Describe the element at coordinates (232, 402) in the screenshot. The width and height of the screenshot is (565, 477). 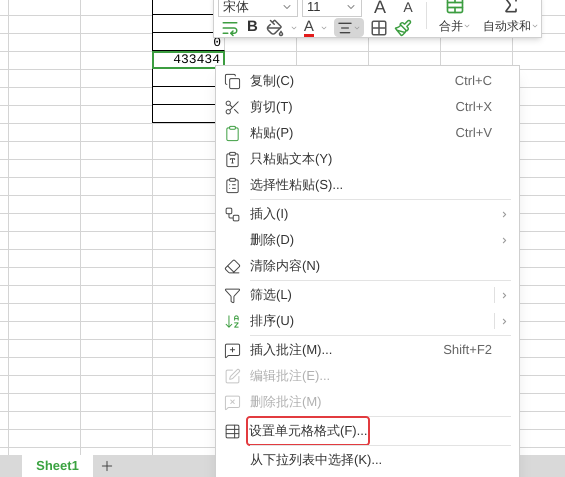
I see `comment-delete-icon` at that location.